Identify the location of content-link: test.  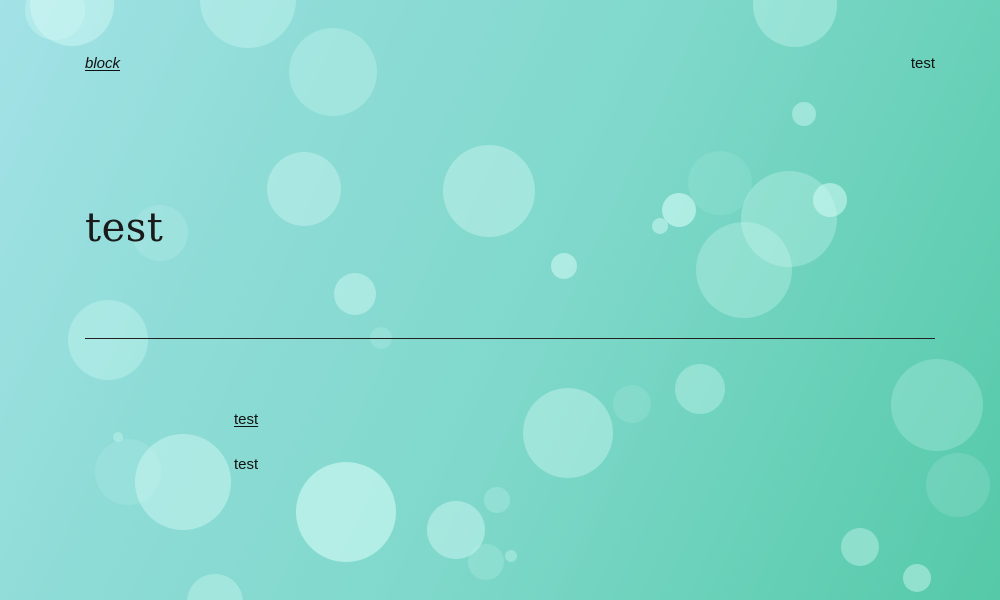
(246, 419).